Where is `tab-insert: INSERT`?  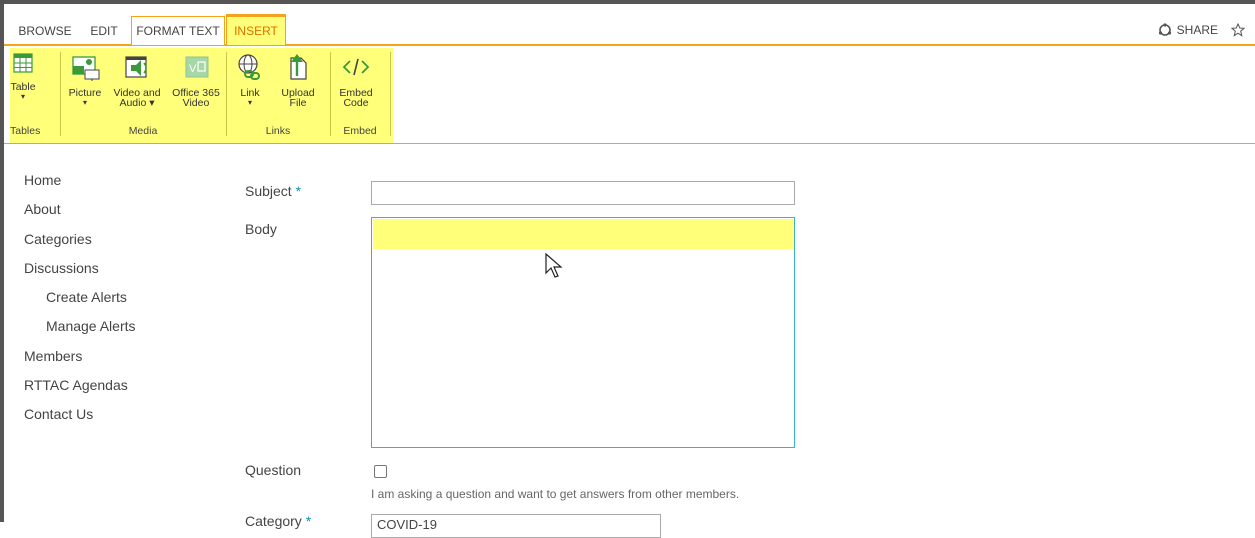
tab-insert: INSERT is located at coordinates (256, 29).